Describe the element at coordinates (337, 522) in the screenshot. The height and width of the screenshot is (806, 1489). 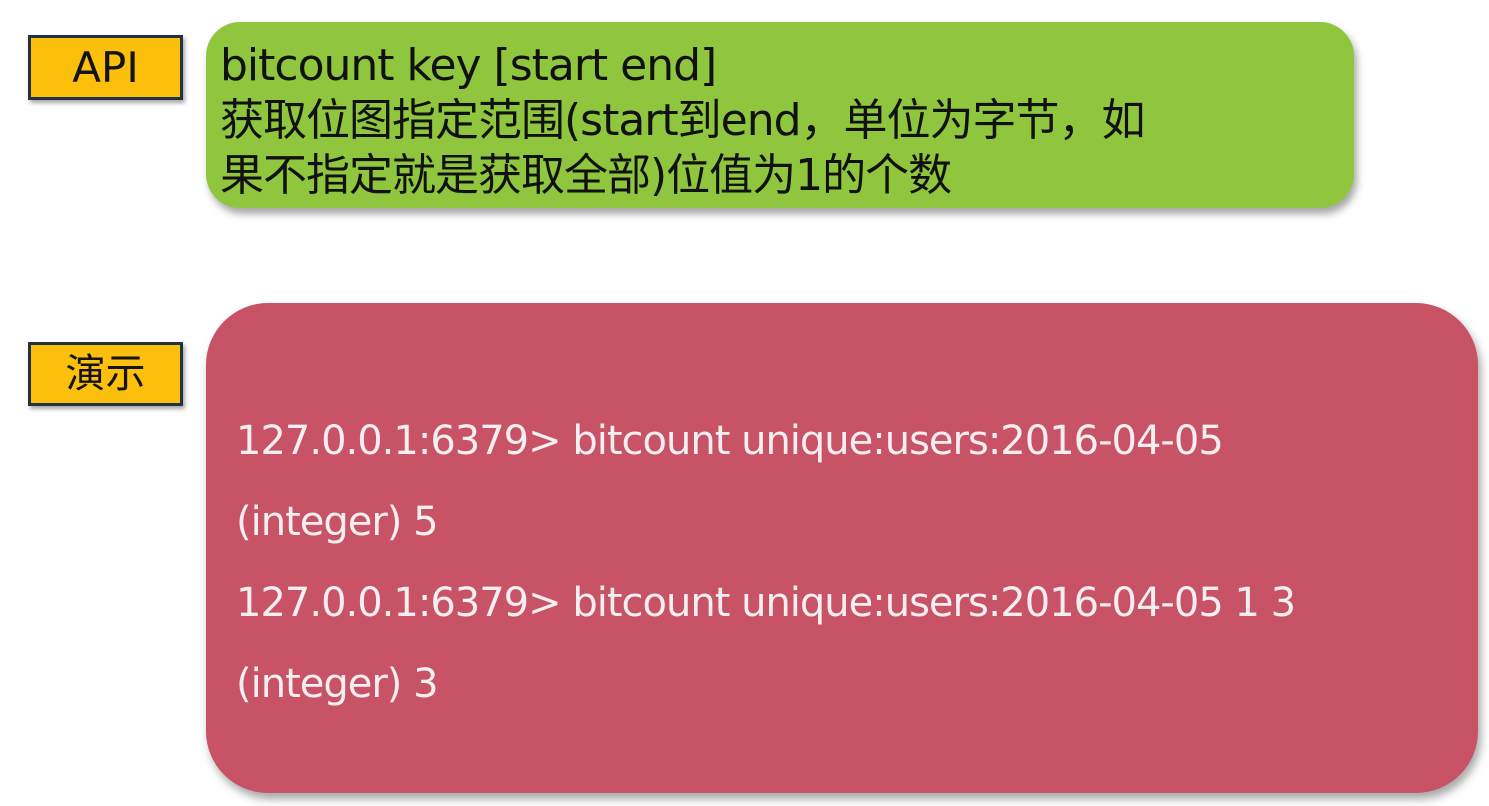
I see `terminal-output-1: (integer) 5` at that location.